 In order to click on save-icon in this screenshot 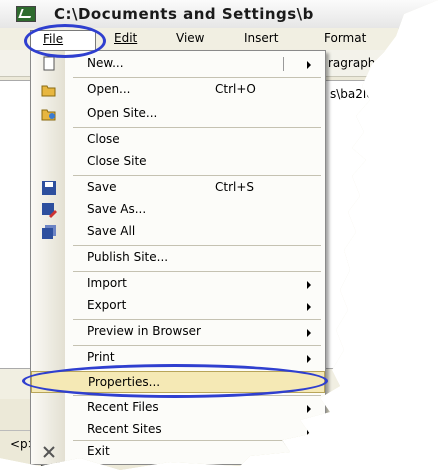, I will do `click(49, 188)`.